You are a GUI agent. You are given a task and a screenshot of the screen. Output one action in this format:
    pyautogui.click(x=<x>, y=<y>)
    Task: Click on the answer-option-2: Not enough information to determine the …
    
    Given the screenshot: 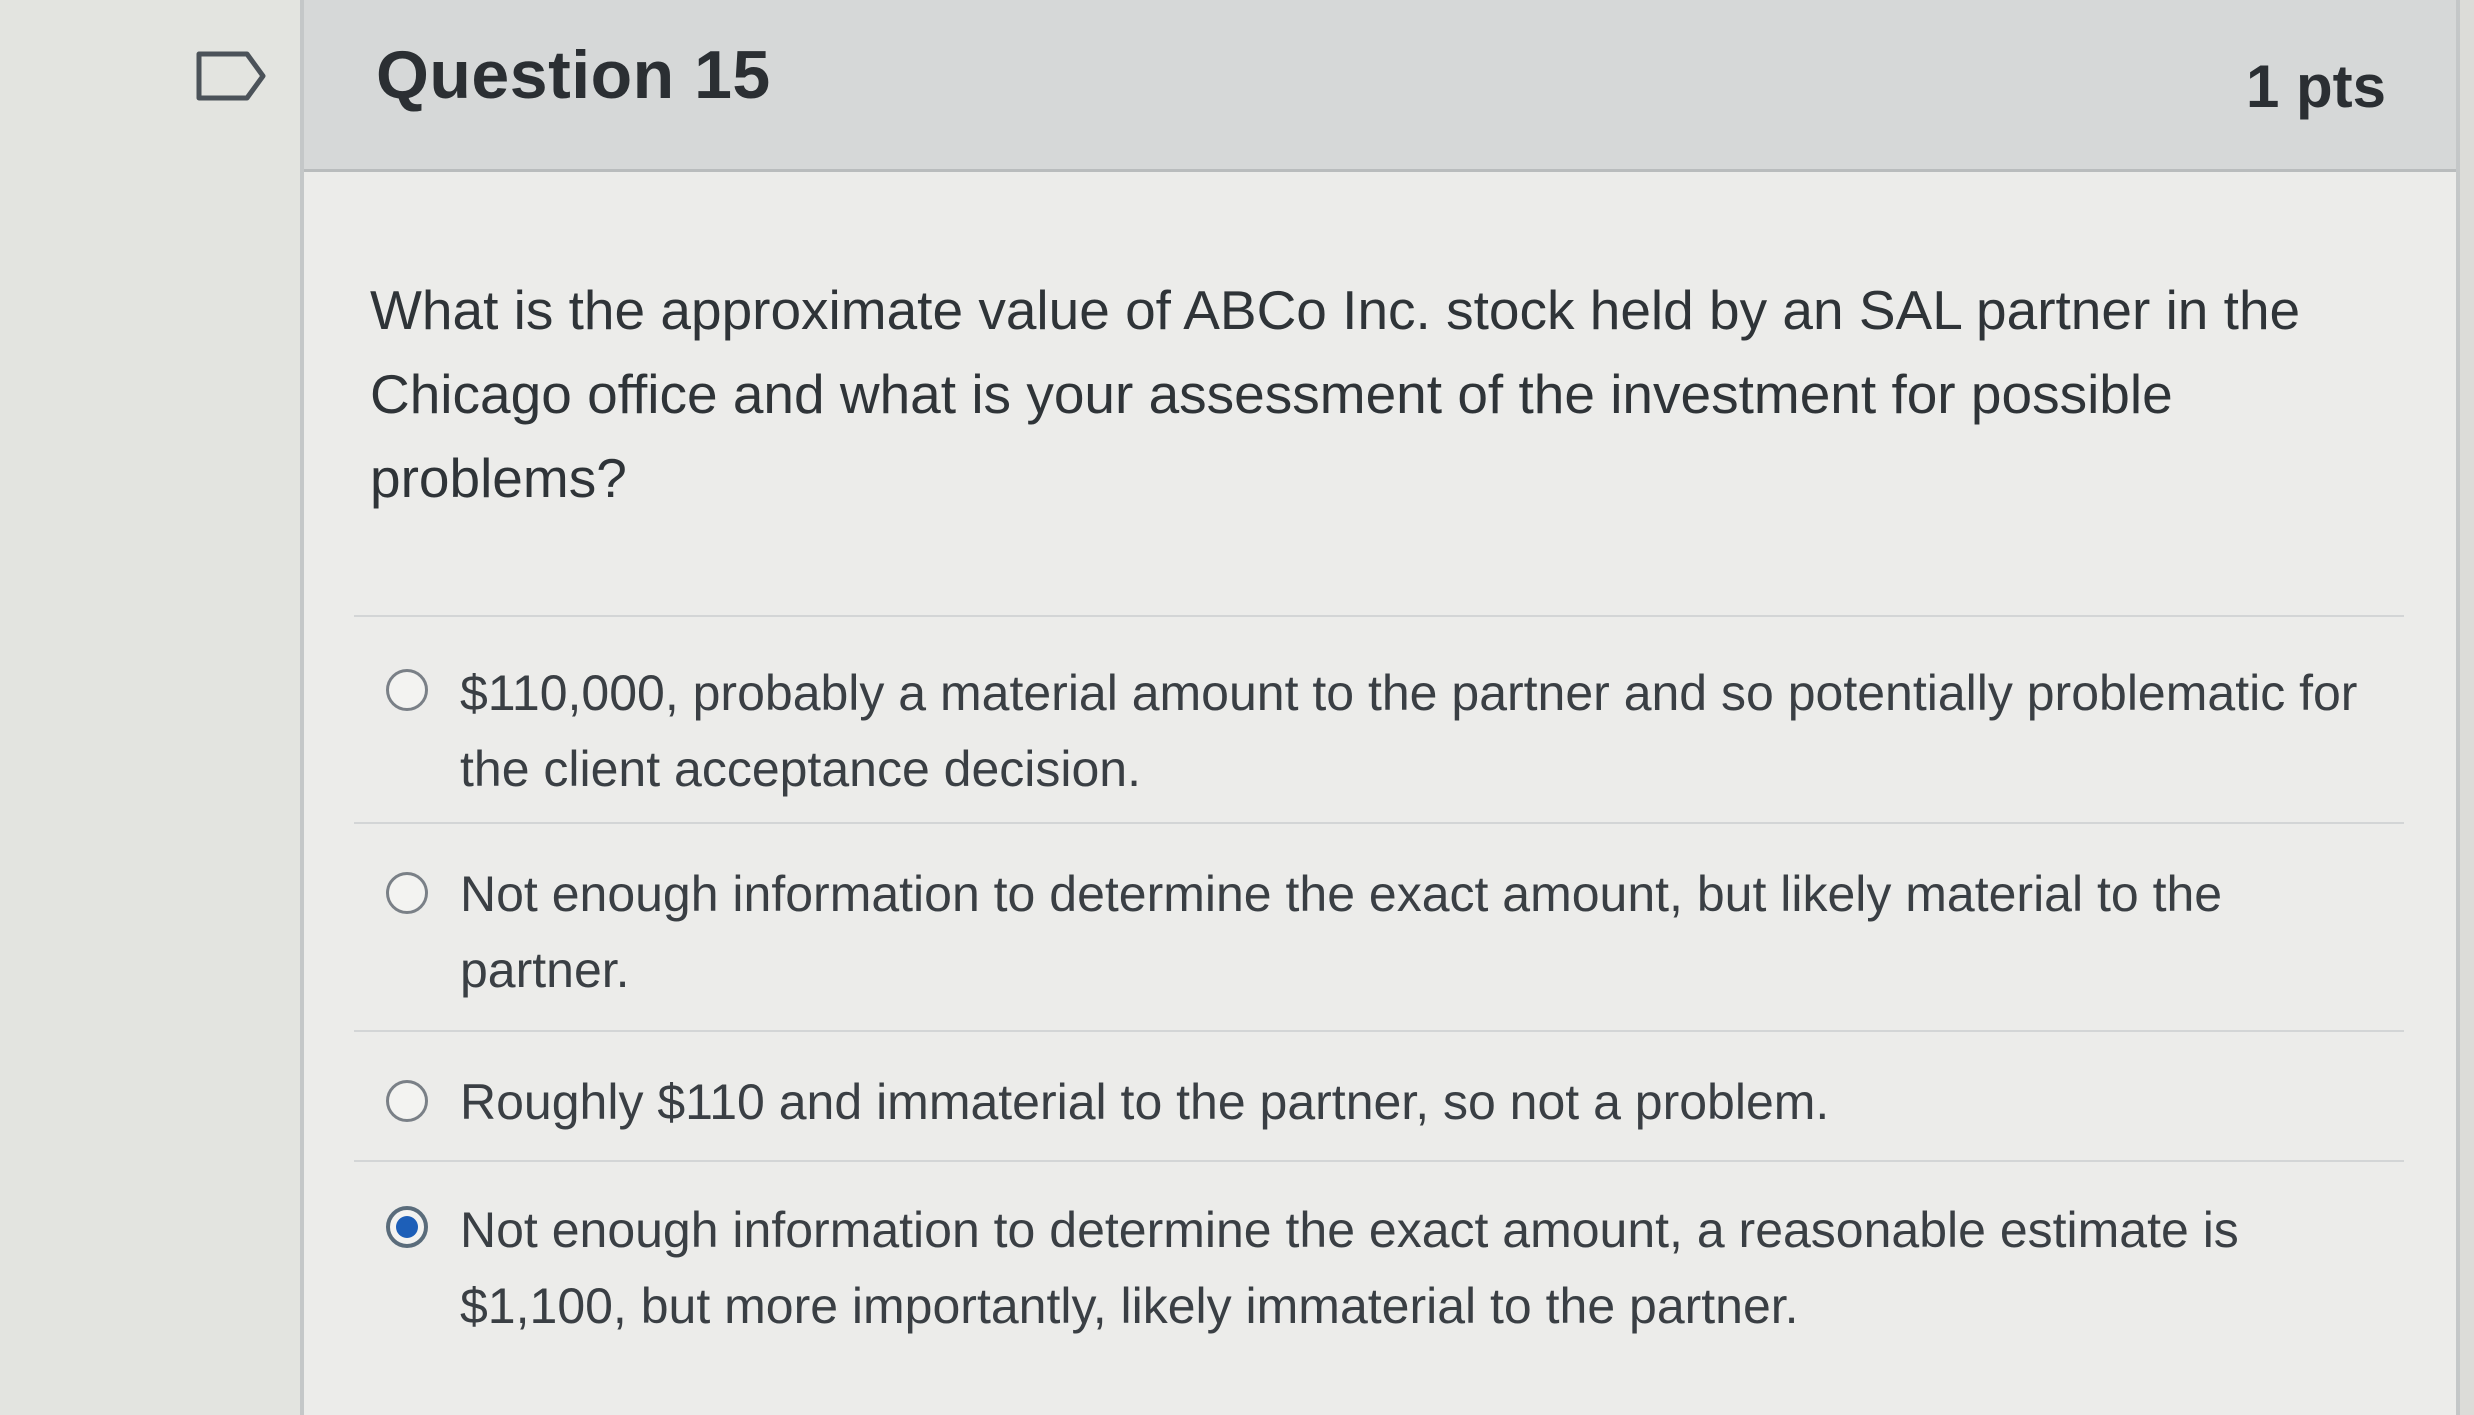 What is the action you would take?
    pyautogui.click(x=1379, y=926)
    